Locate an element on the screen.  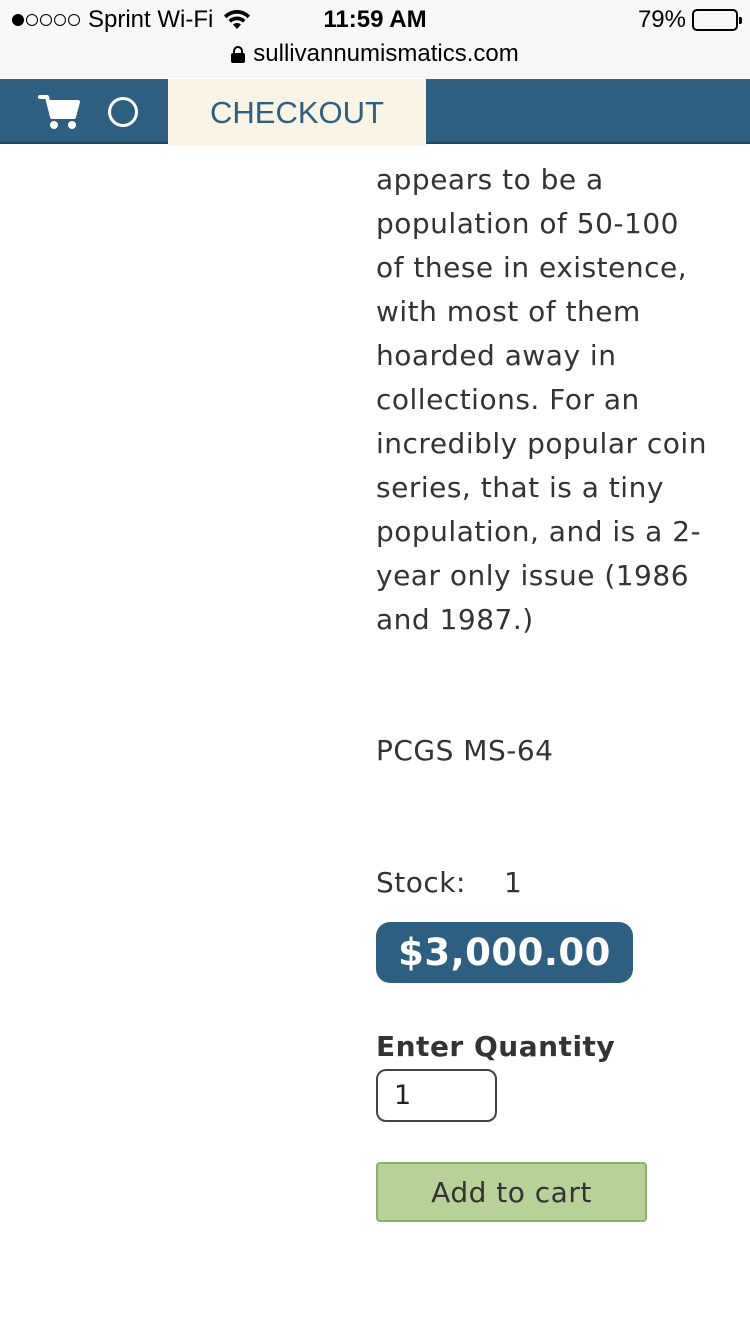
price-badge: $3,000.00 is located at coordinates (504, 952).